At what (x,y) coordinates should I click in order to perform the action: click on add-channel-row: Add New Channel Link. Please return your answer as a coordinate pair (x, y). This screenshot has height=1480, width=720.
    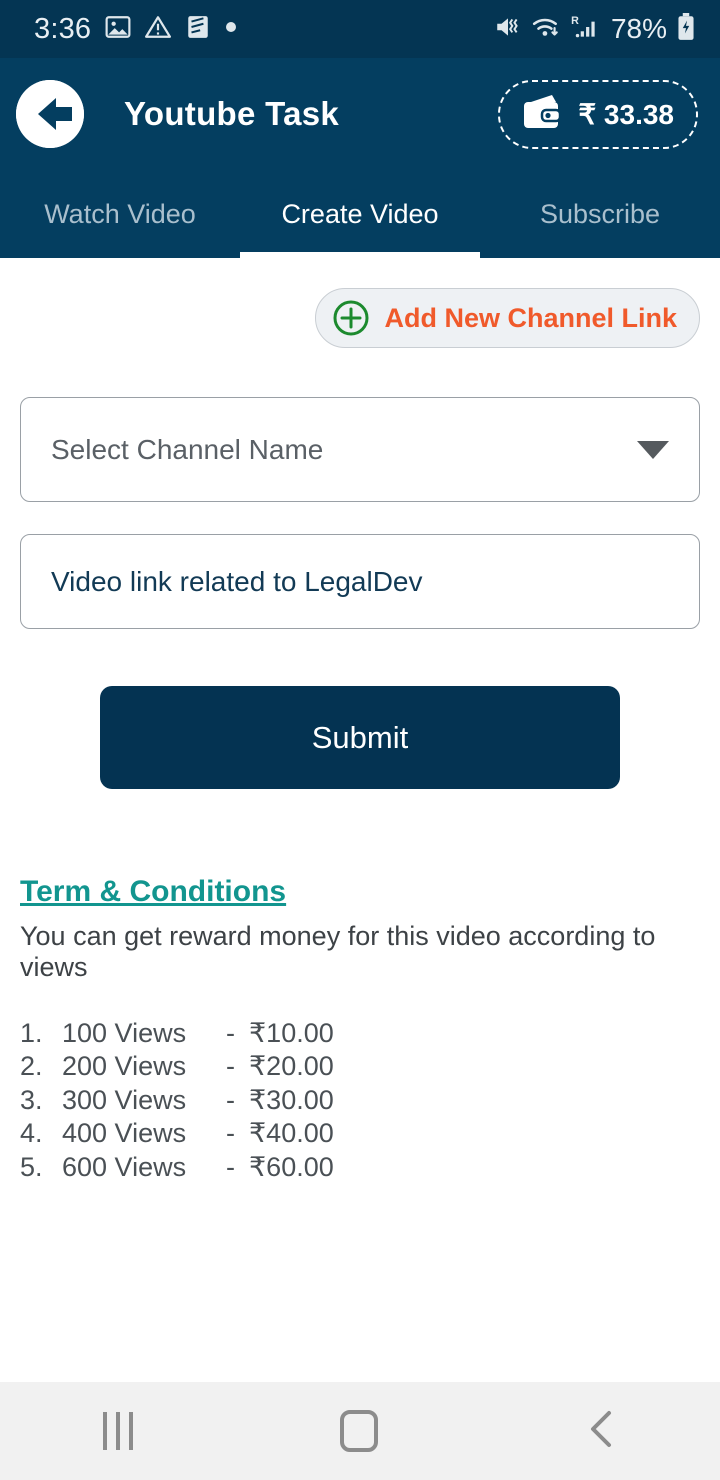
    Looking at the image, I should click on (360, 303).